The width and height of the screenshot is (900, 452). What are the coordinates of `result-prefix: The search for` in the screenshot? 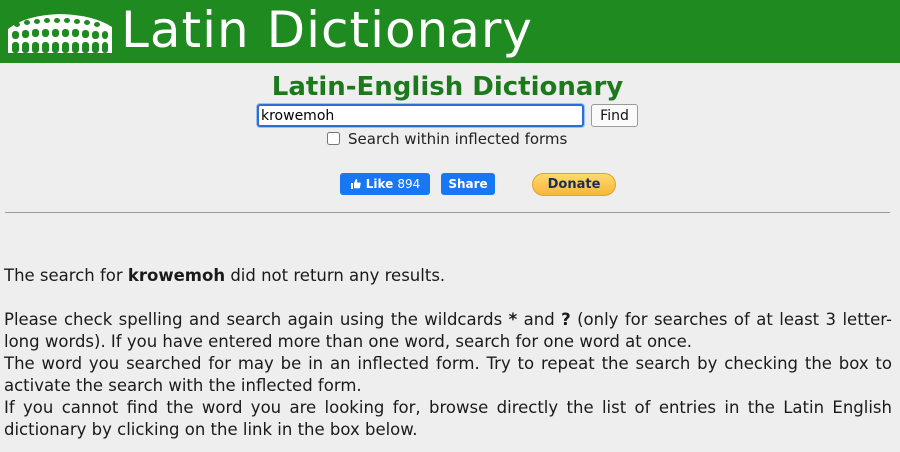 It's located at (66, 275).